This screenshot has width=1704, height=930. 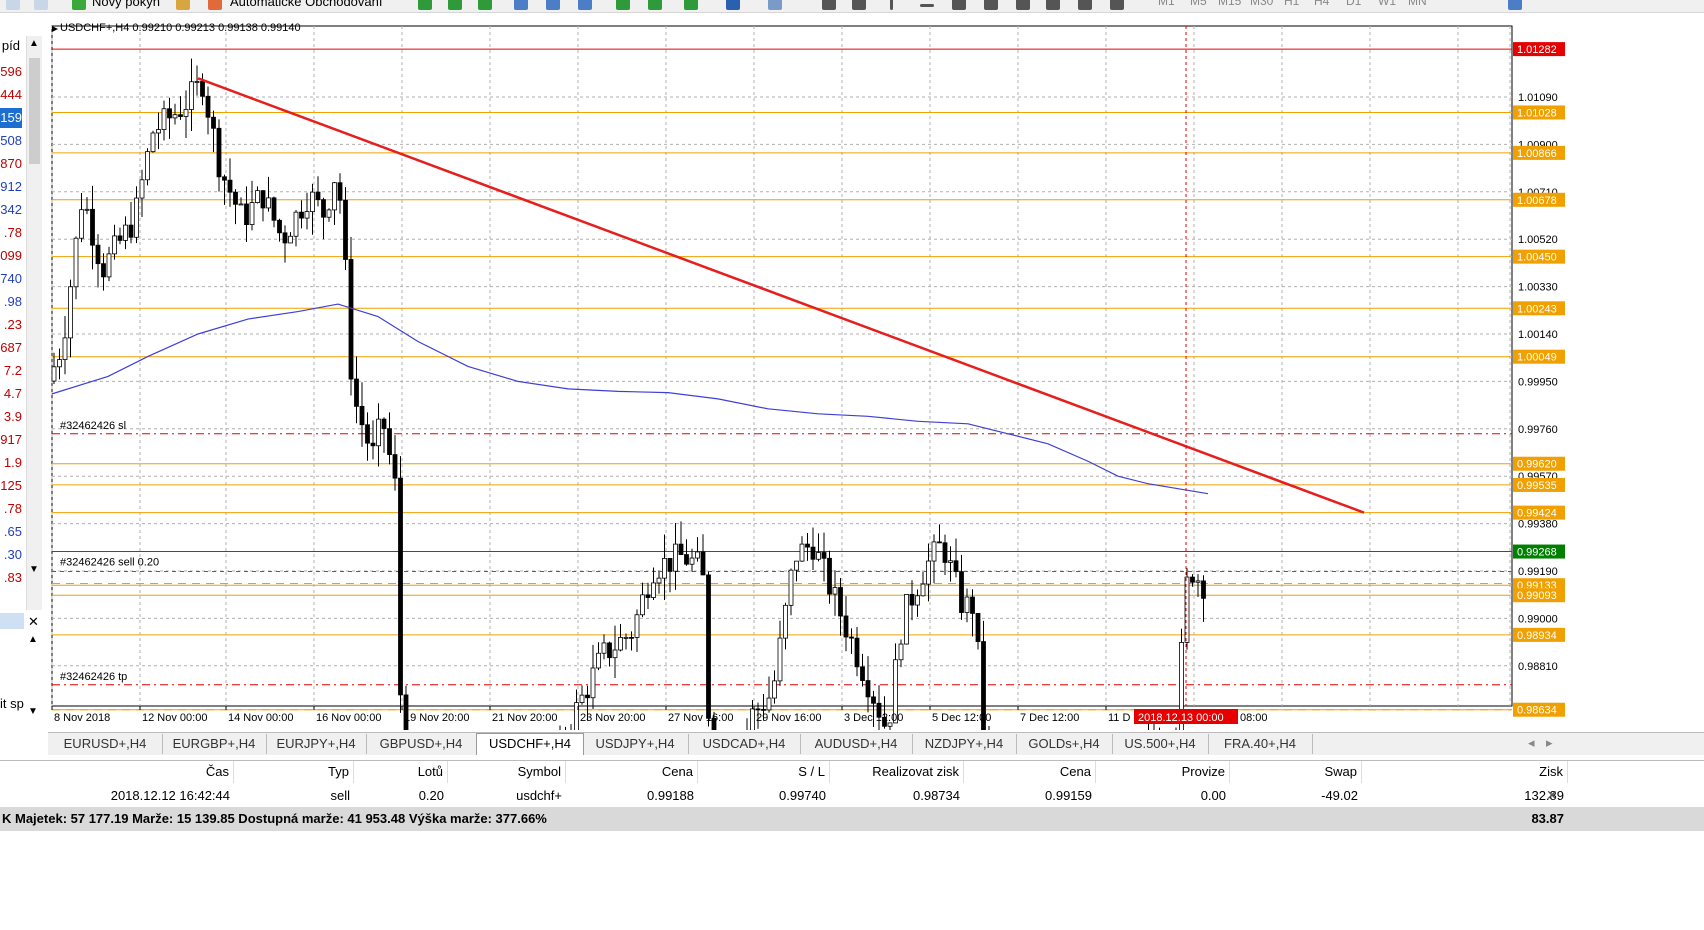 What do you see at coordinates (1085, 5) in the screenshot?
I see `label-icon` at bounding box center [1085, 5].